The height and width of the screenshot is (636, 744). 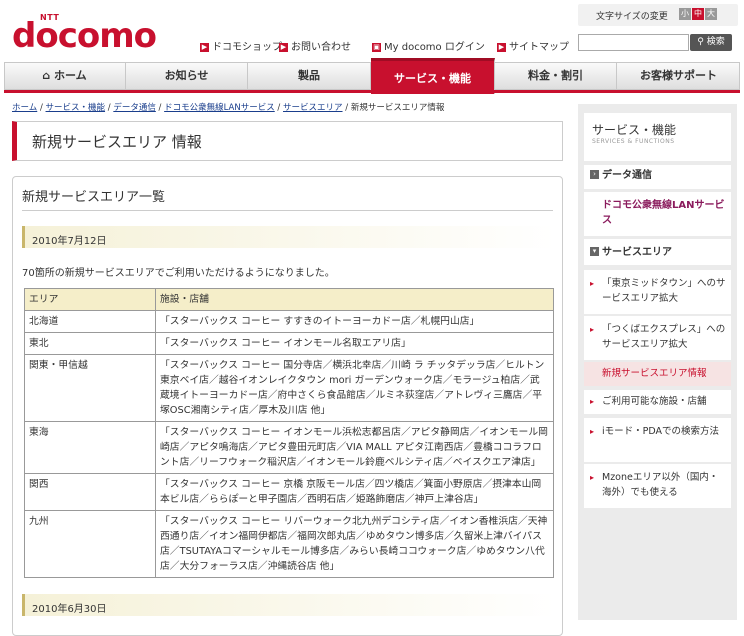 I want to click on util-link-sitemap: ▶ サイトマップ, so click(x=533, y=45).